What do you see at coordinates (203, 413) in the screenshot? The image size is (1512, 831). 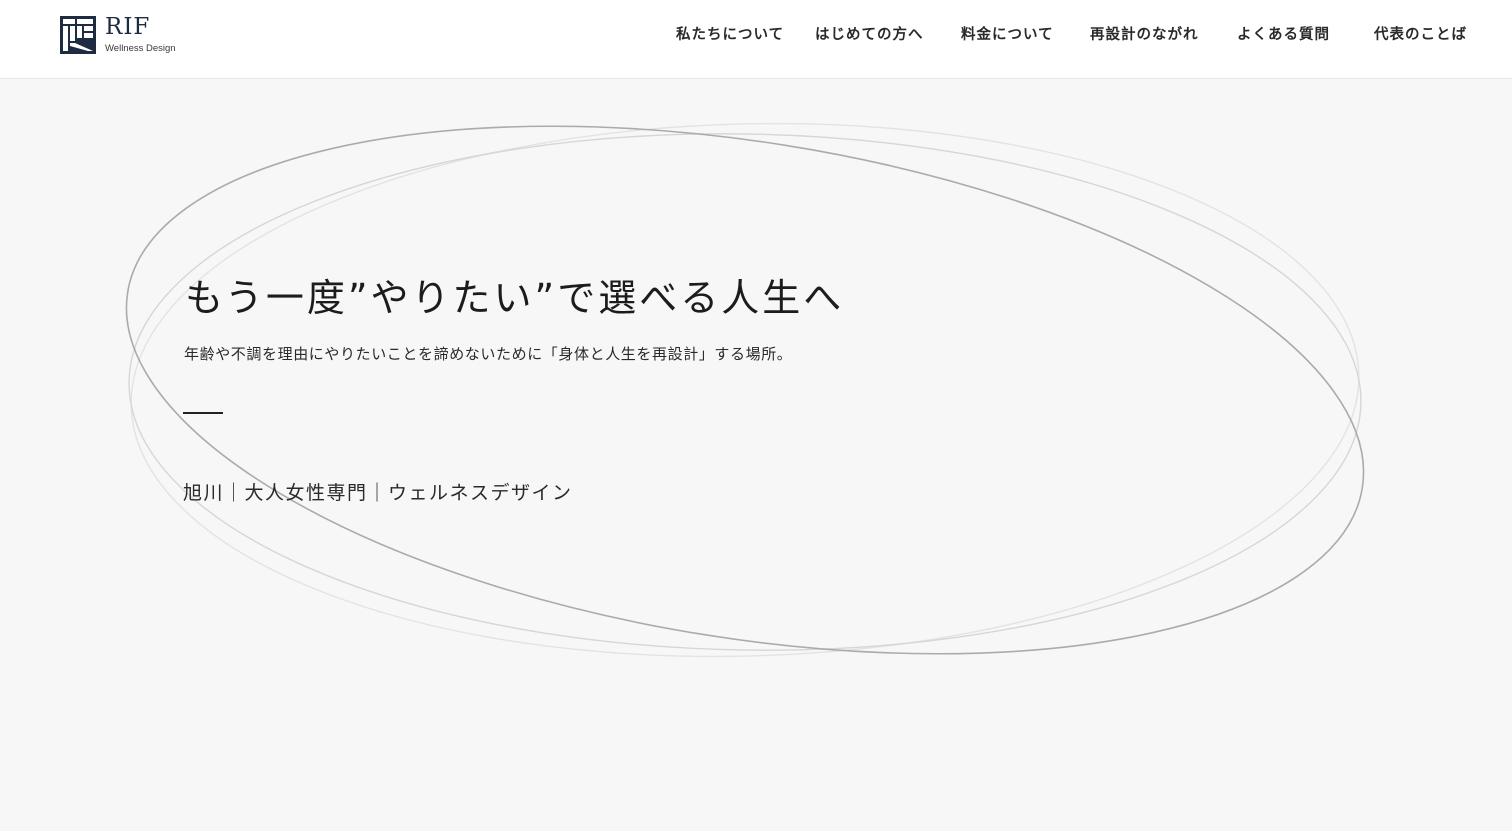 I see `hero-divider` at bounding box center [203, 413].